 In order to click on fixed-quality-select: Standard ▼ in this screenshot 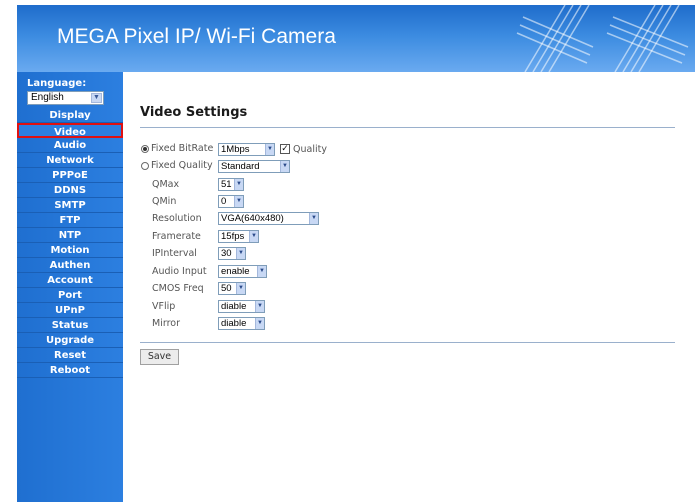, I will do `click(254, 166)`.